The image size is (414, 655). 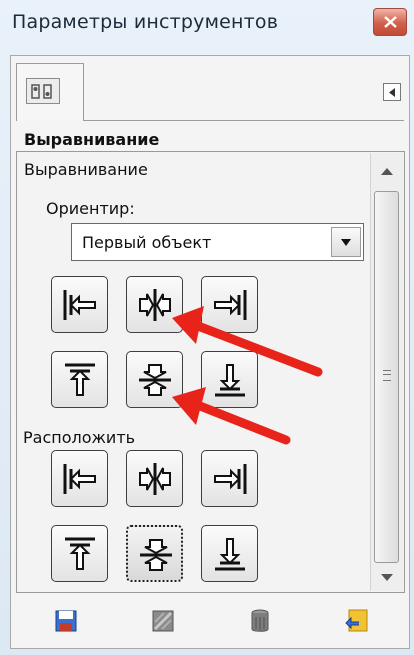 What do you see at coordinates (86, 169) in the screenshot?
I see `section-title: Выравнивание` at bounding box center [86, 169].